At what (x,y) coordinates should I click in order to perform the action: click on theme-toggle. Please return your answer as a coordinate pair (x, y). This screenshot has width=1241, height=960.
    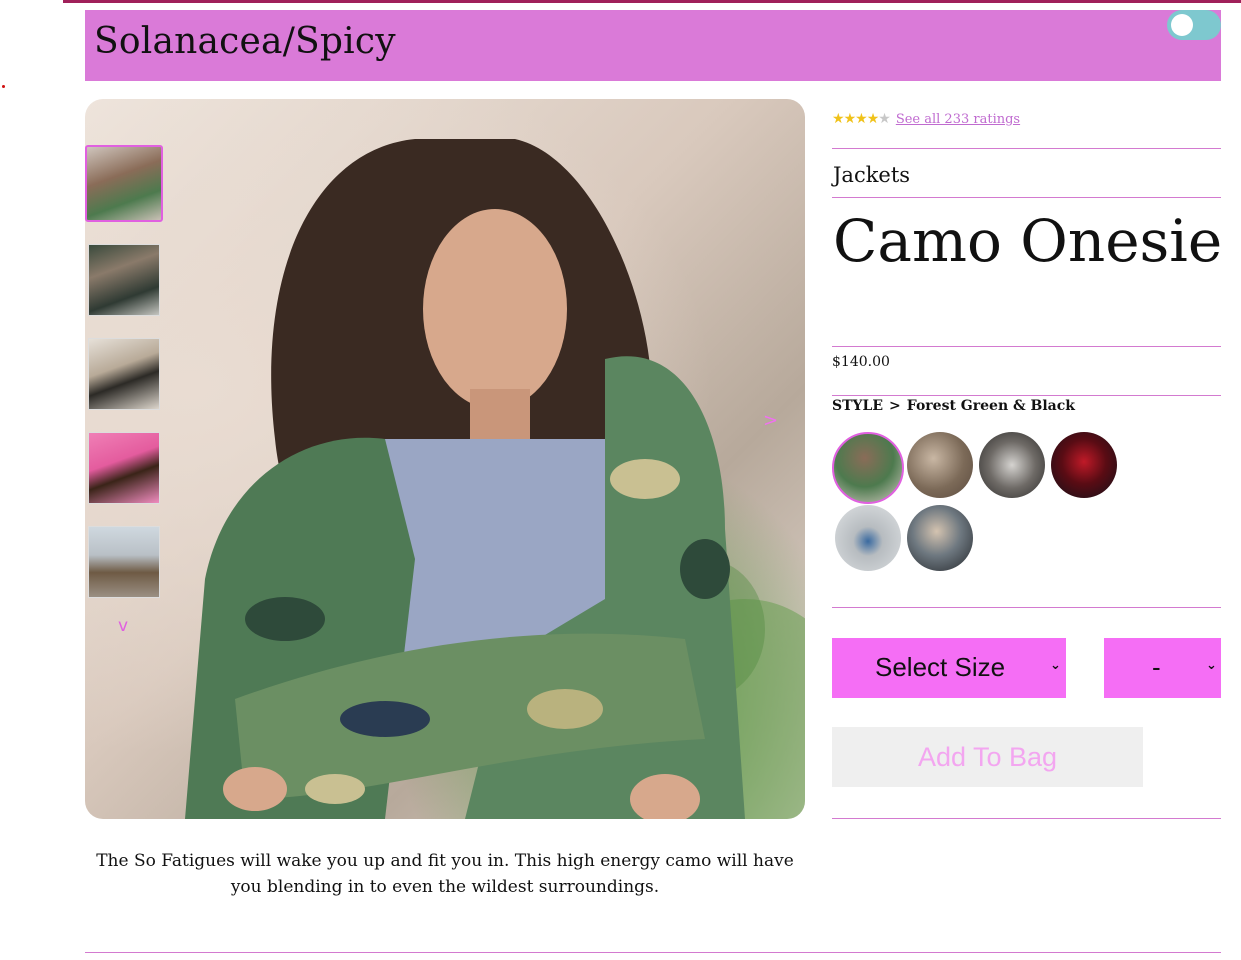
    Looking at the image, I should click on (1194, 25).